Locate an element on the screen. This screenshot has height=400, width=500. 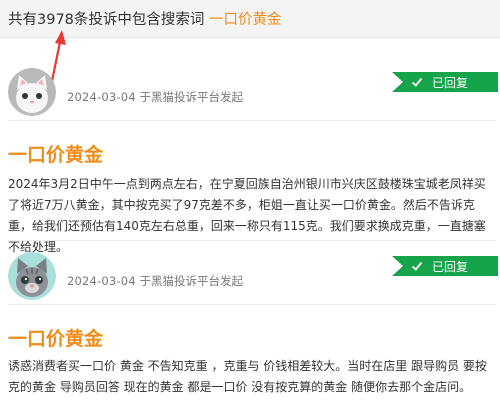
search-result-summary: 共有3978条投诉中包含搜索词 一口价黄金 is located at coordinates (250, 19).